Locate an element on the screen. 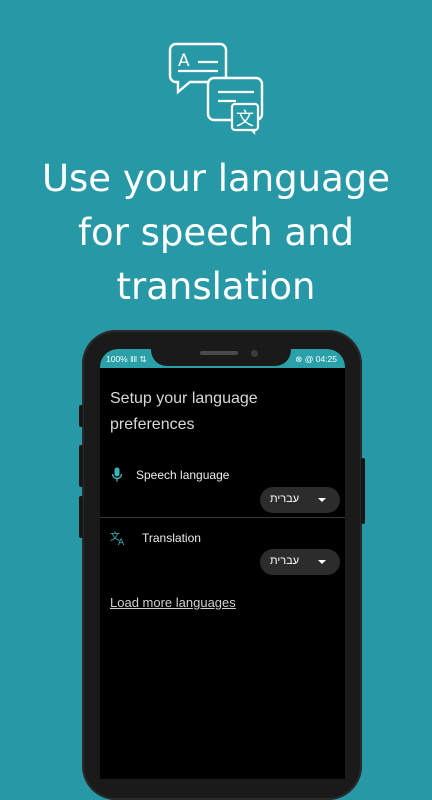 This screenshot has height=800, width=432. headline-line-3: translation is located at coordinates (216, 286).